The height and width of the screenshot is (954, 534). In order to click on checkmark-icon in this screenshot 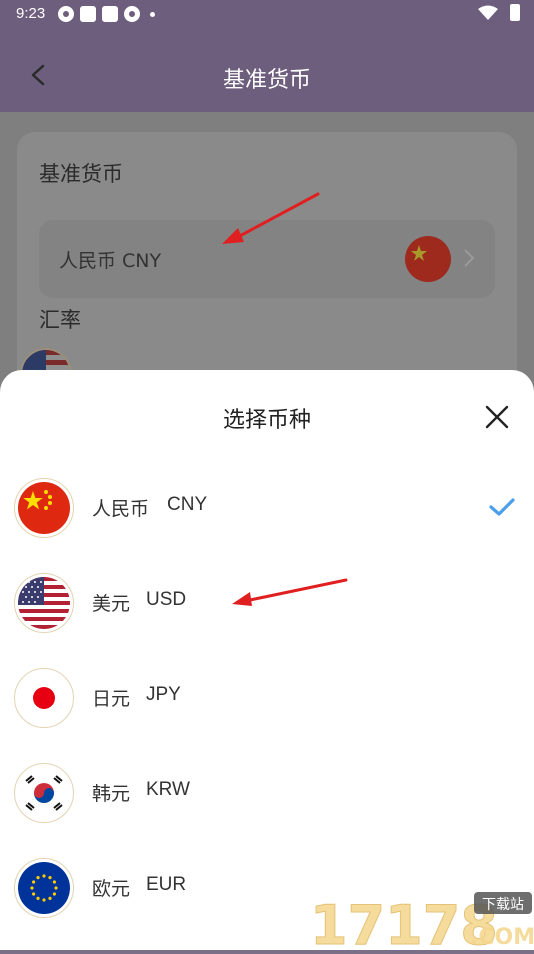, I will do `click(502, 507)`.